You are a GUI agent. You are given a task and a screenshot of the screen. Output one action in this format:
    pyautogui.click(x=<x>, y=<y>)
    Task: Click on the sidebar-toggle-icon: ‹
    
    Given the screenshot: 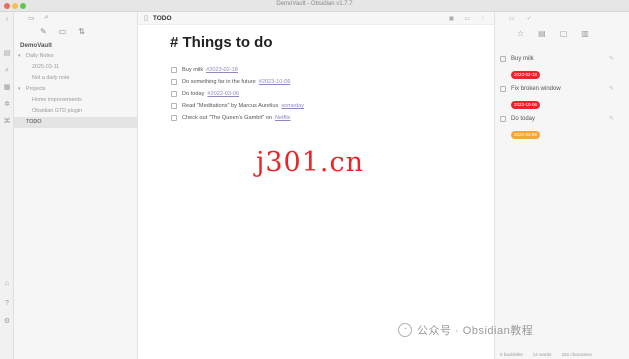 What is the action you would take?
    pyautogui.click(x=7, y=20)
    